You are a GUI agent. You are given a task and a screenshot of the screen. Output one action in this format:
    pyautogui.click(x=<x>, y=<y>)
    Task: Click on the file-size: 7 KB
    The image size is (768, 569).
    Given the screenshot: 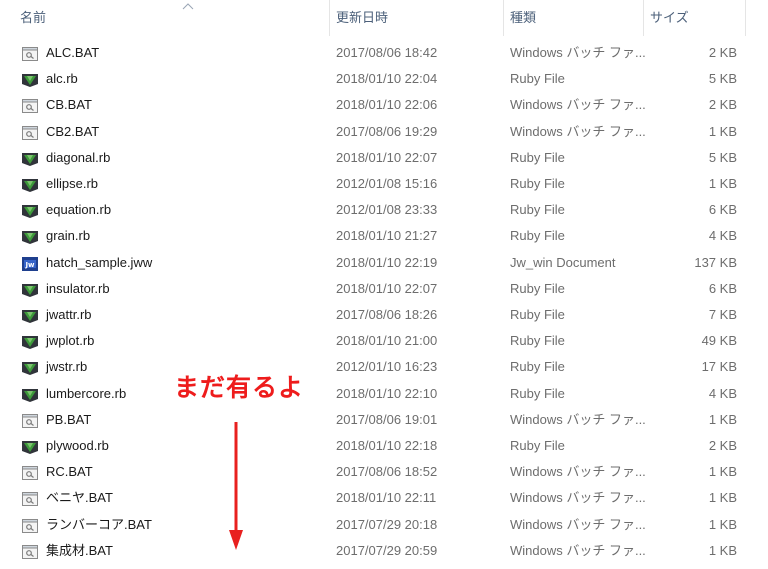 What is the action you would take?
    pyautogui.click(x=722, y=314)
    